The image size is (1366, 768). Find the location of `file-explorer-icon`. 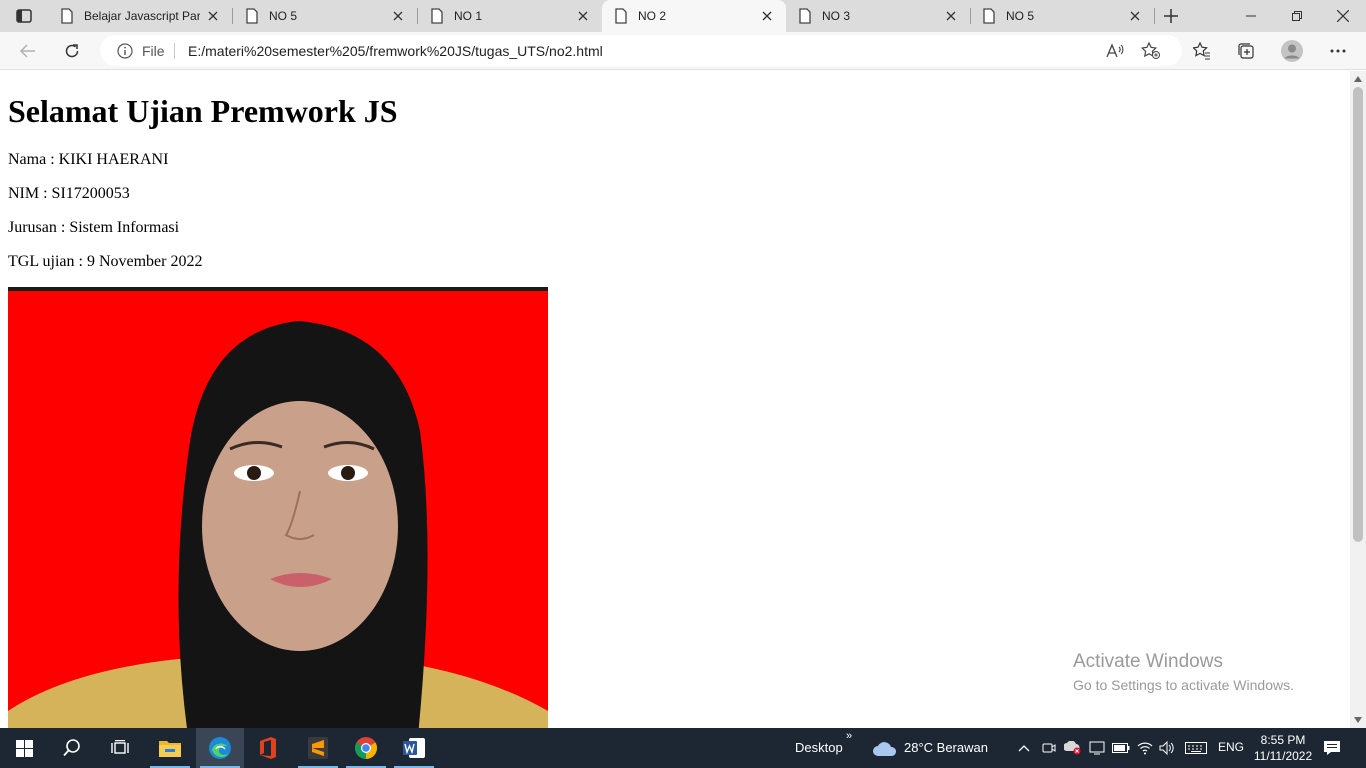

file-explorer-icon is located at coordinates (170, 749).